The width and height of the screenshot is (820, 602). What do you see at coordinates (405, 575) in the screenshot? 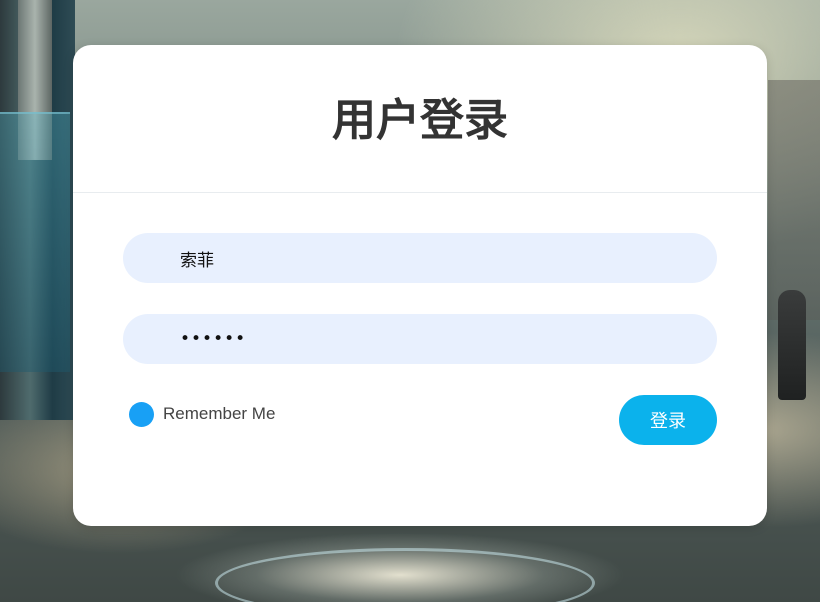
I see `background-floor-ring` at bounding box center [405, 575].